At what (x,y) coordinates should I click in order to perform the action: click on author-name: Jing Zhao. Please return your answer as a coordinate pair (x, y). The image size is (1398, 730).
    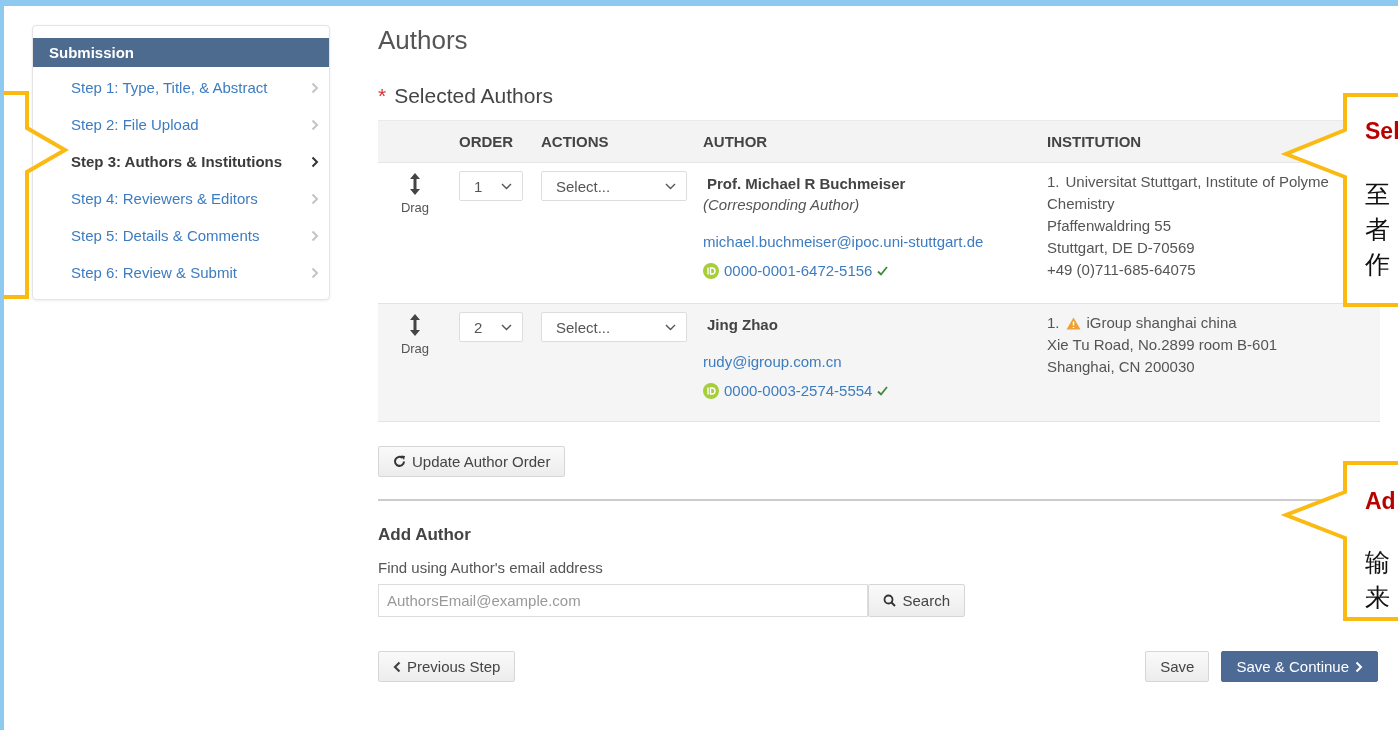
    Looking at the image, I should click on (743, 324).